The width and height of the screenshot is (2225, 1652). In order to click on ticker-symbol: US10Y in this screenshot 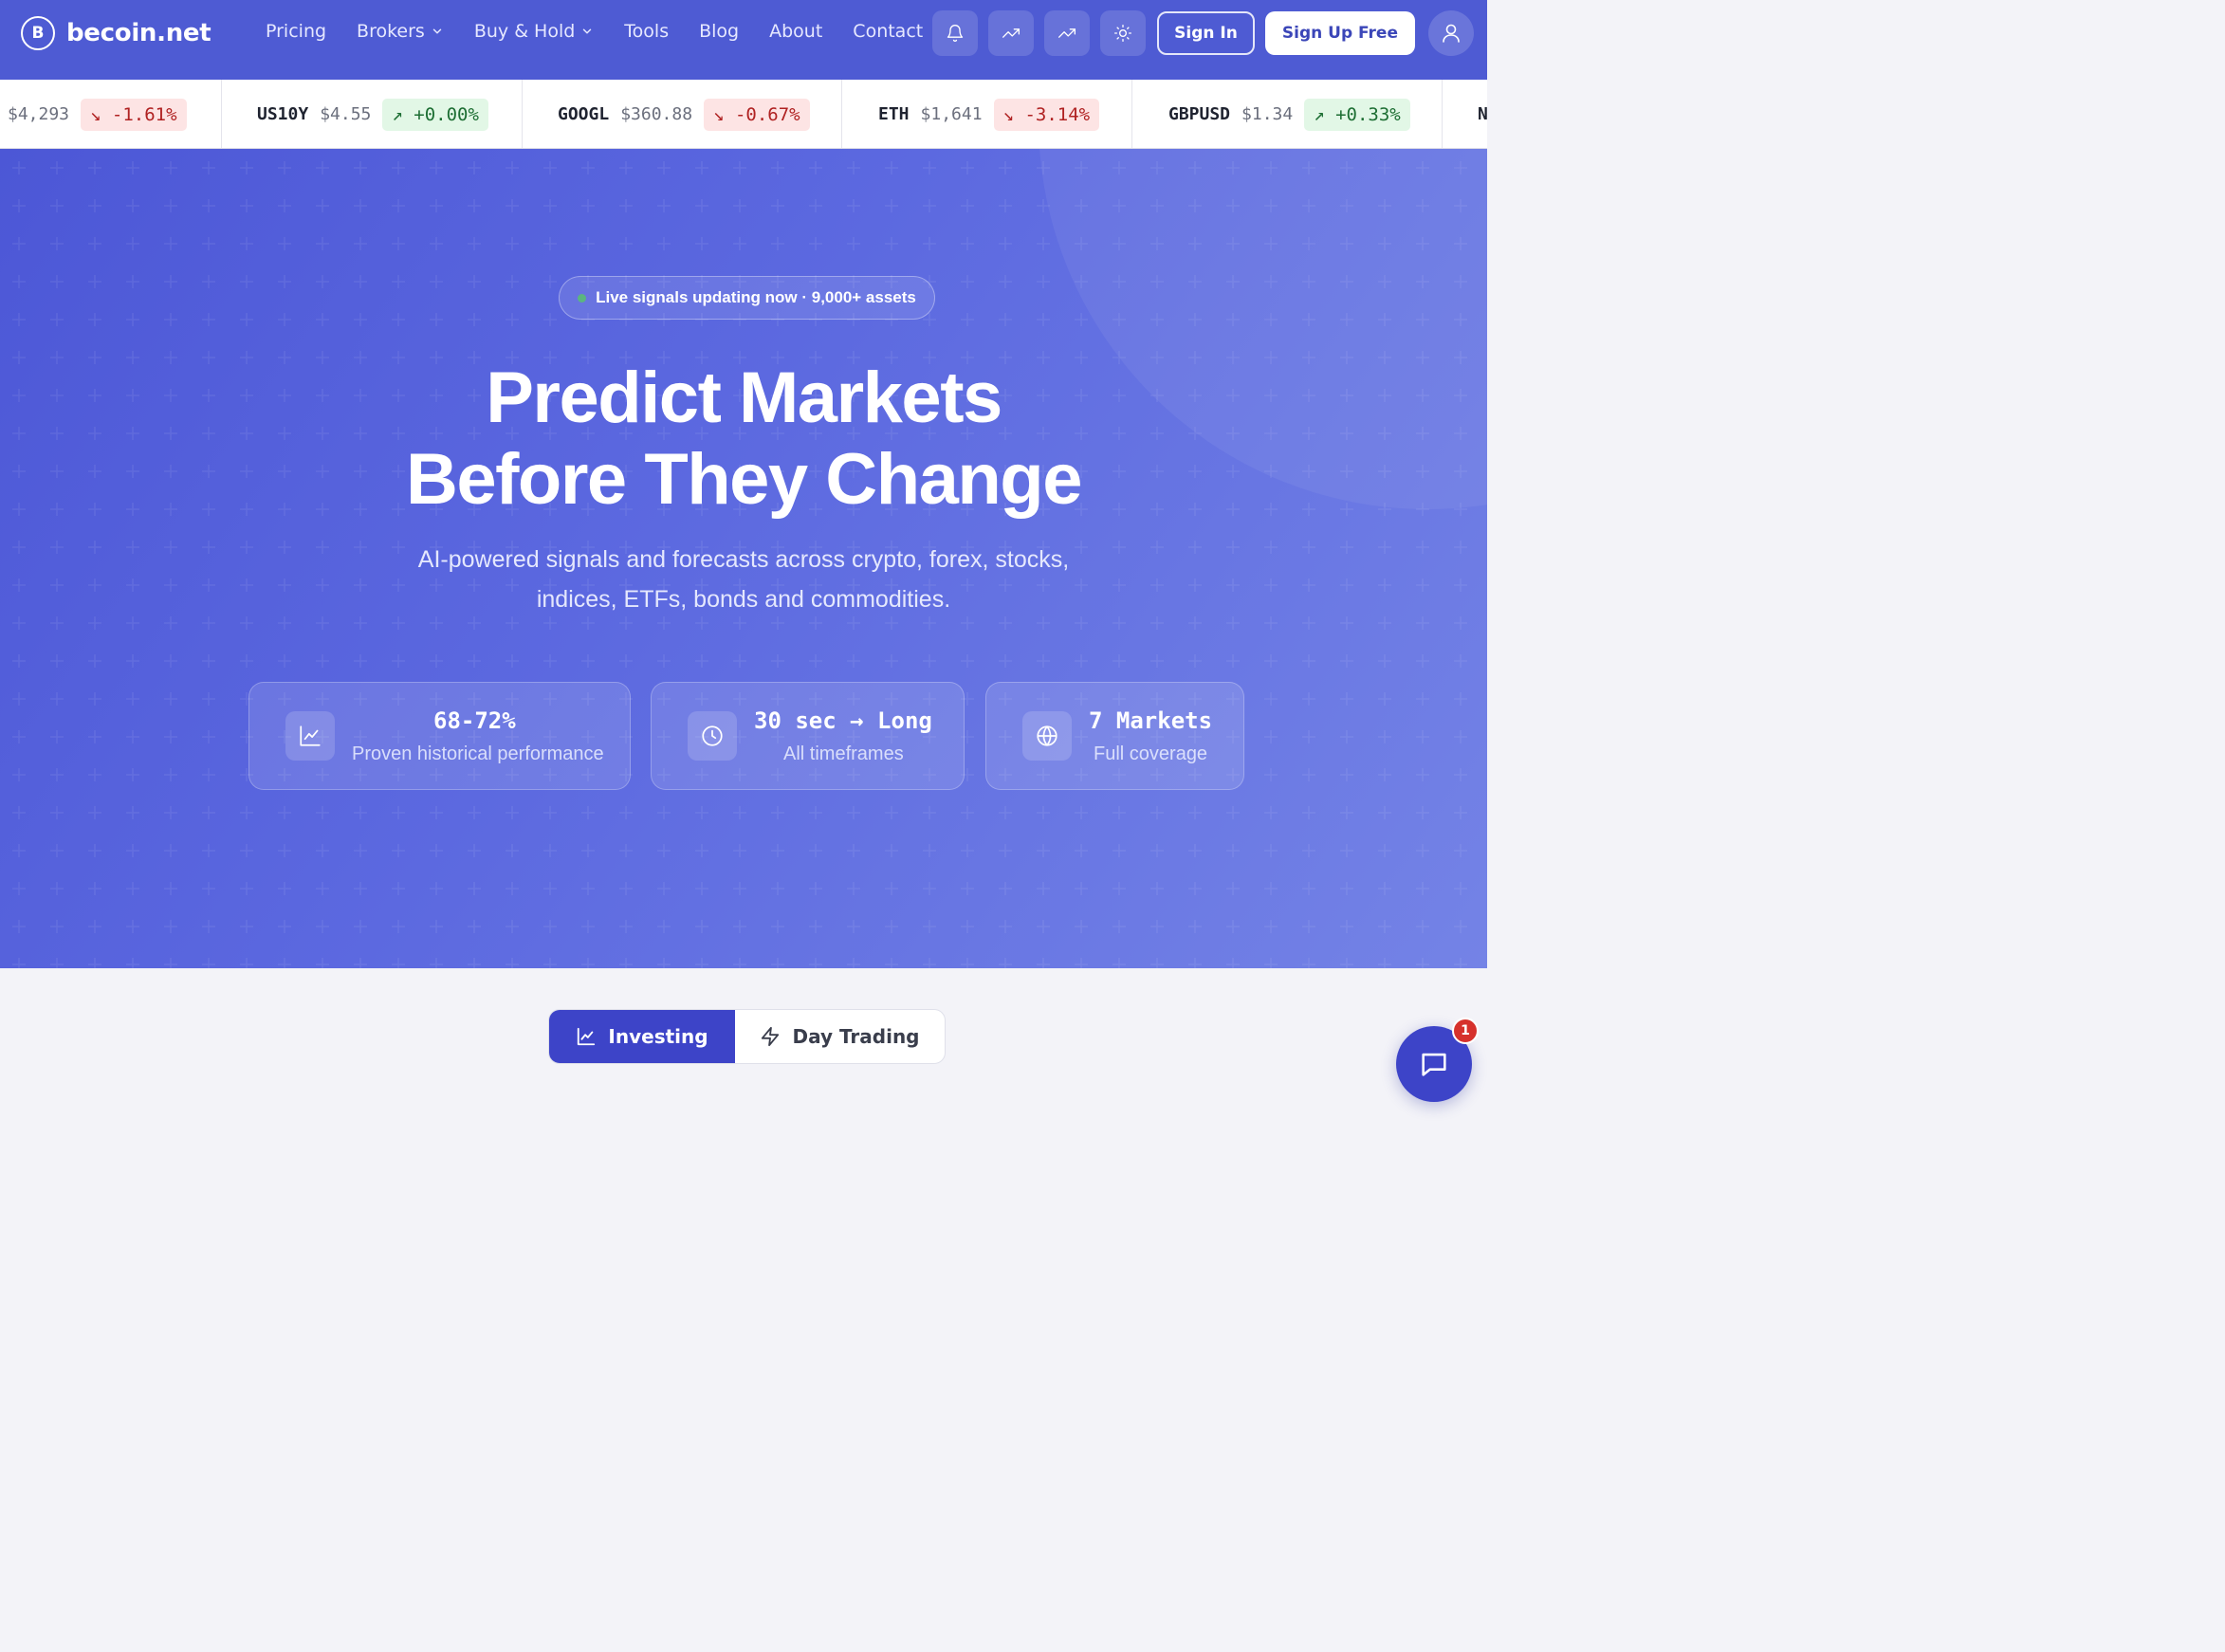, I will do `click(283, 114)`.